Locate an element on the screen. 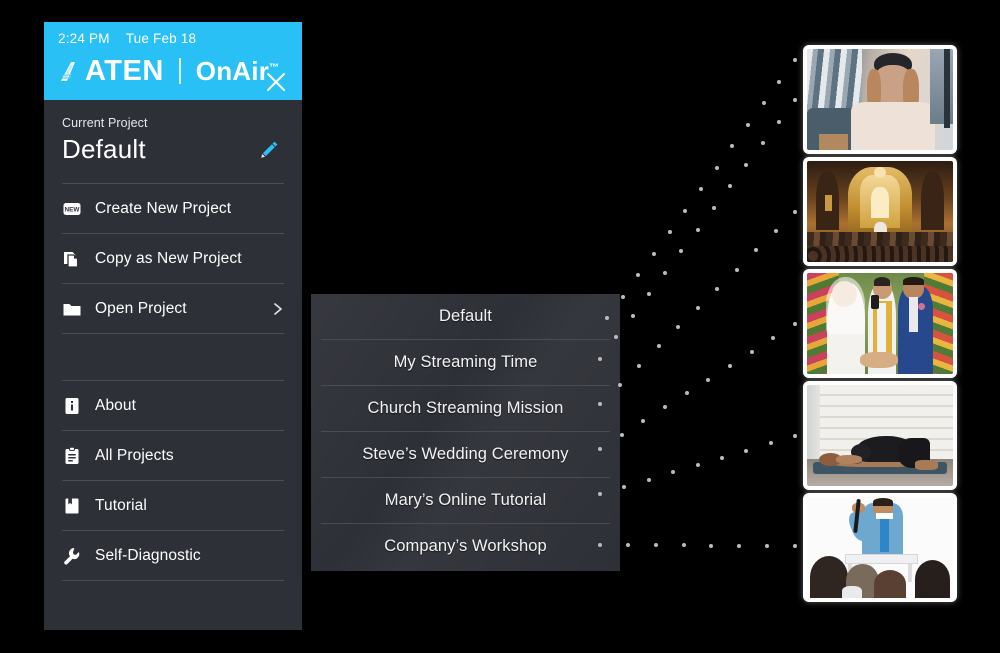  status-time: 2:24 PM is located at coordinates (84, 38).